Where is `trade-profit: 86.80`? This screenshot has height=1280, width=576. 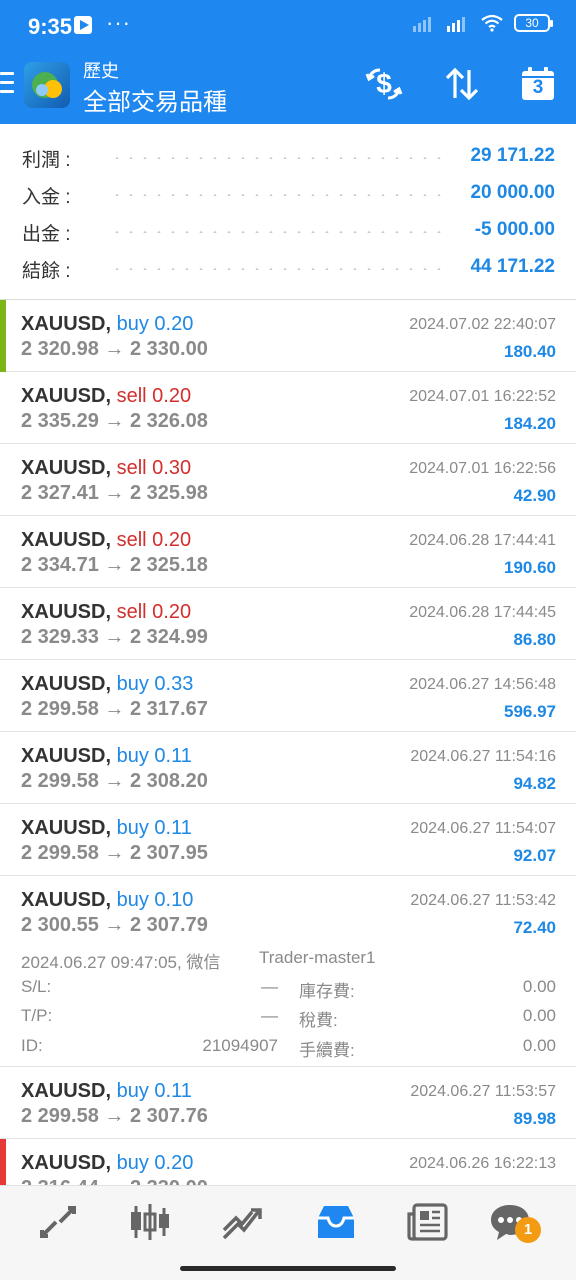
trade-profit: 86.80 is located at coordinates (534, 639).